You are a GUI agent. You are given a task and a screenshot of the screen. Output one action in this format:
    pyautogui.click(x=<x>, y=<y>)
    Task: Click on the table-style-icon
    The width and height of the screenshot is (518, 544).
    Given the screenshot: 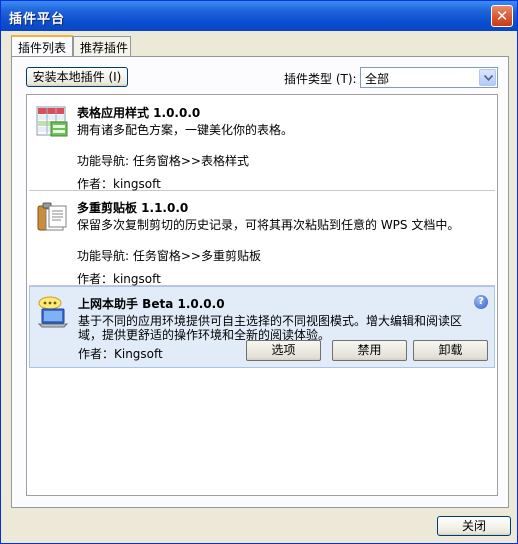 What is the action you would take?
    pyautogui.click(x=52, y=121)
    